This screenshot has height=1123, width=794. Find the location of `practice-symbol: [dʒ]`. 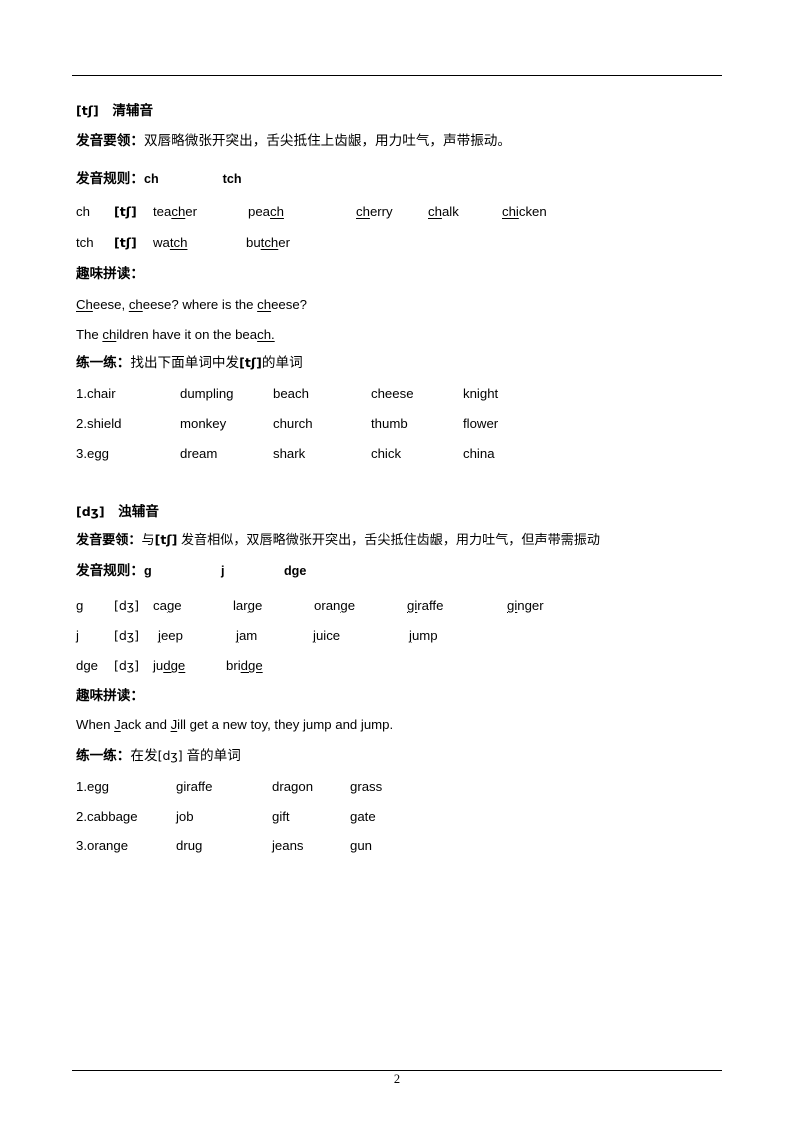

practice-symbol: [dʒ] is located at coordinates (170, 755).